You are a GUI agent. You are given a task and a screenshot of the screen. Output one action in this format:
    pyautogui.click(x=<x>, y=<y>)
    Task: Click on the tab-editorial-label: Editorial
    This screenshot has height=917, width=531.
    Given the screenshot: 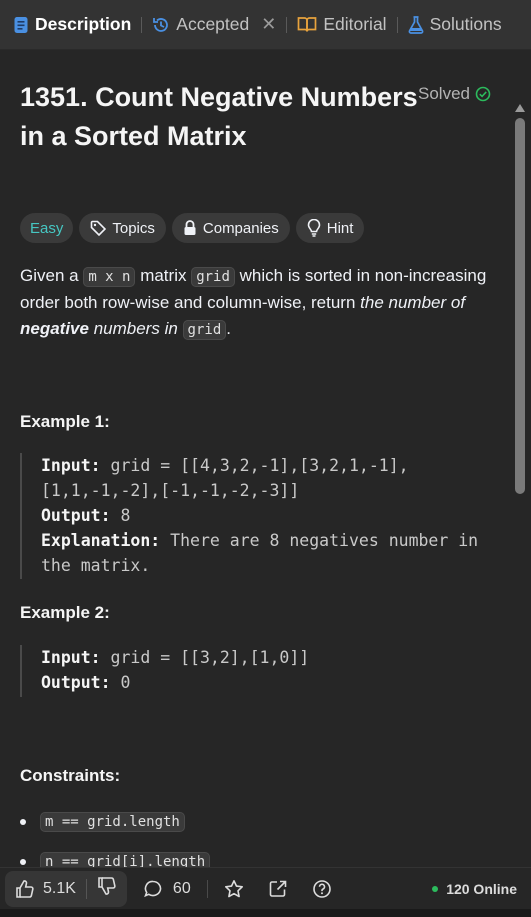 What is the action you would take?
    pyautogui.click(x=355, y=24)
    